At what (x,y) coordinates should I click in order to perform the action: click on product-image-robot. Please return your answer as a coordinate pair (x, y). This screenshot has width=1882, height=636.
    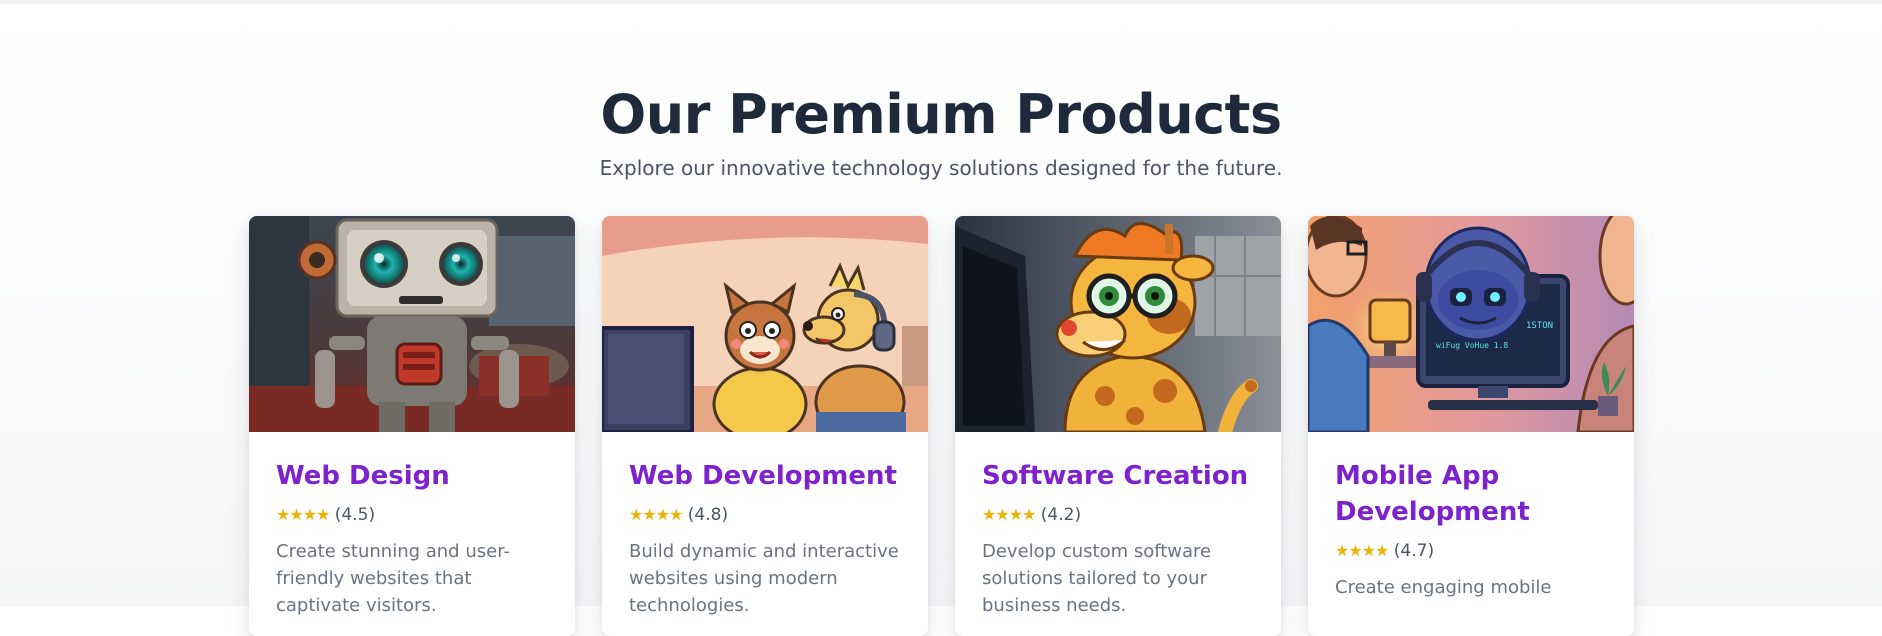
    Looking at the image, I should click on (412, 324).